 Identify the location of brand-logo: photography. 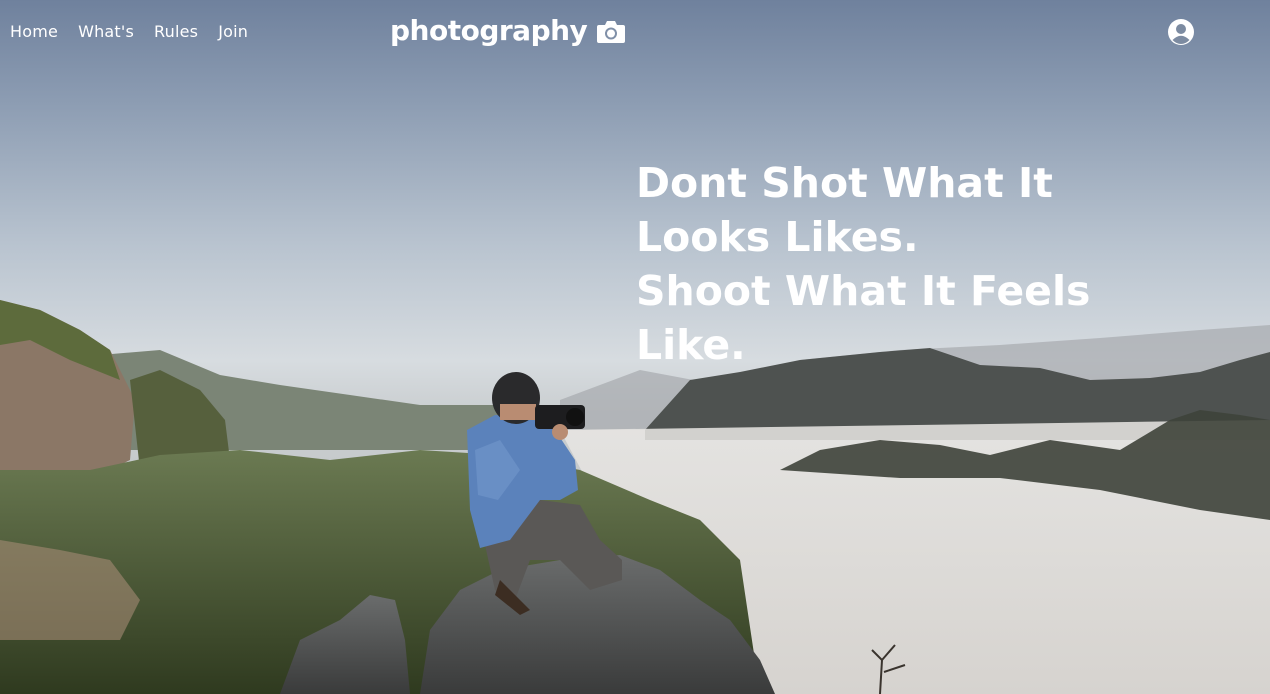
(508, 30).